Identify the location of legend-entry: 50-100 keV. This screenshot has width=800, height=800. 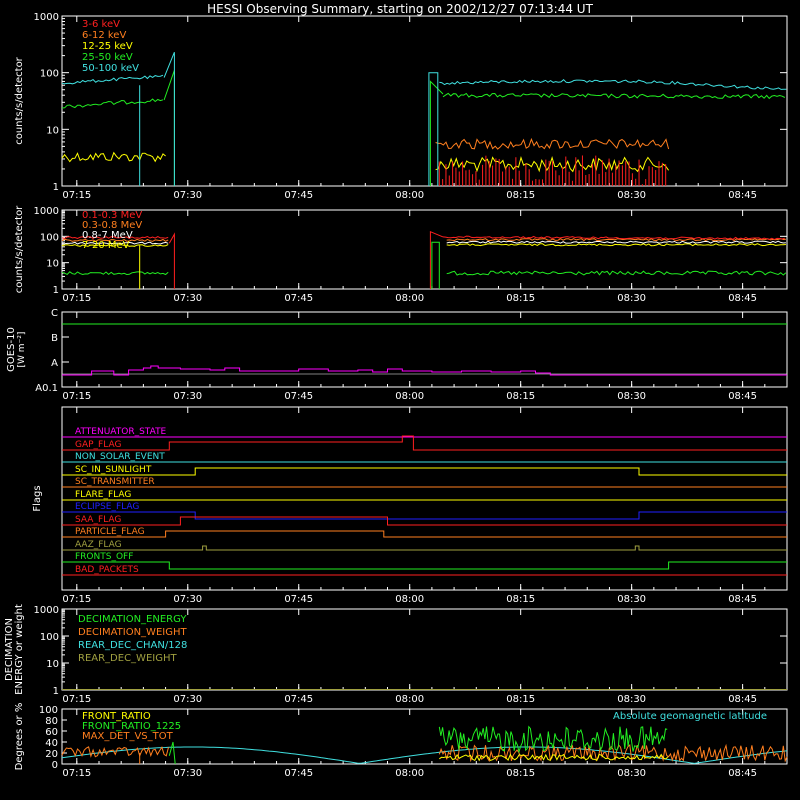
(110, 68).